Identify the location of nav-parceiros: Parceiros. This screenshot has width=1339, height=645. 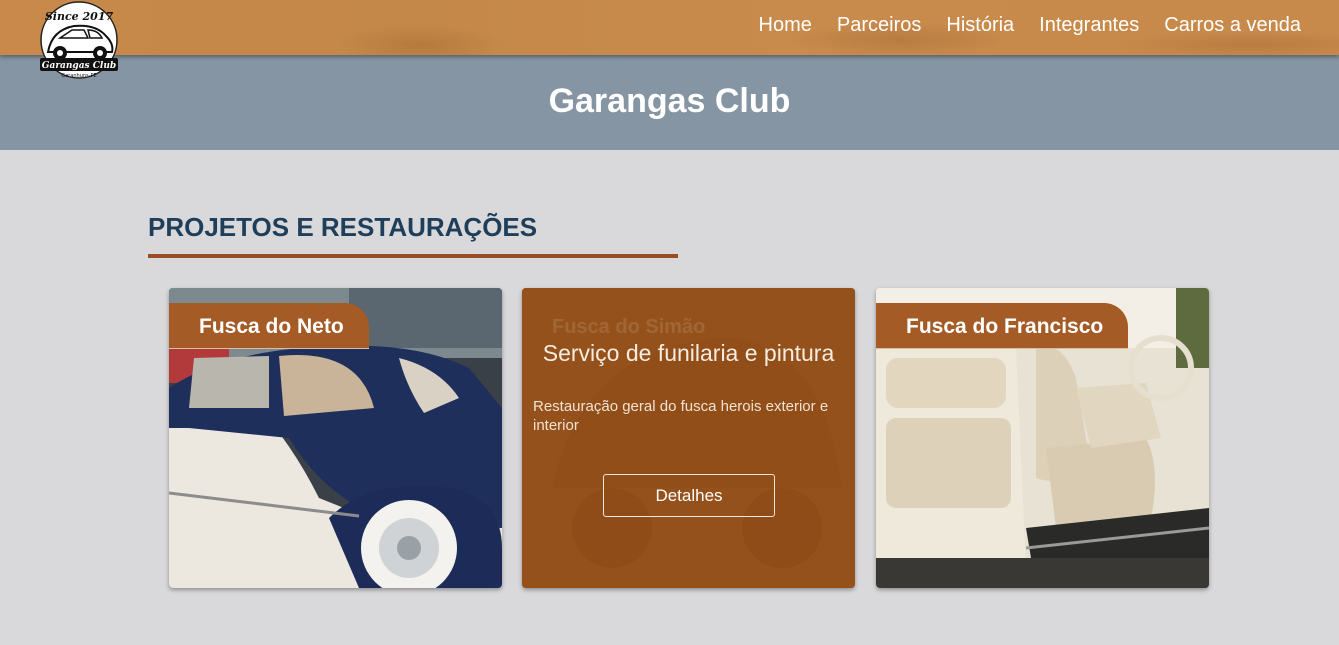
(879, 25).